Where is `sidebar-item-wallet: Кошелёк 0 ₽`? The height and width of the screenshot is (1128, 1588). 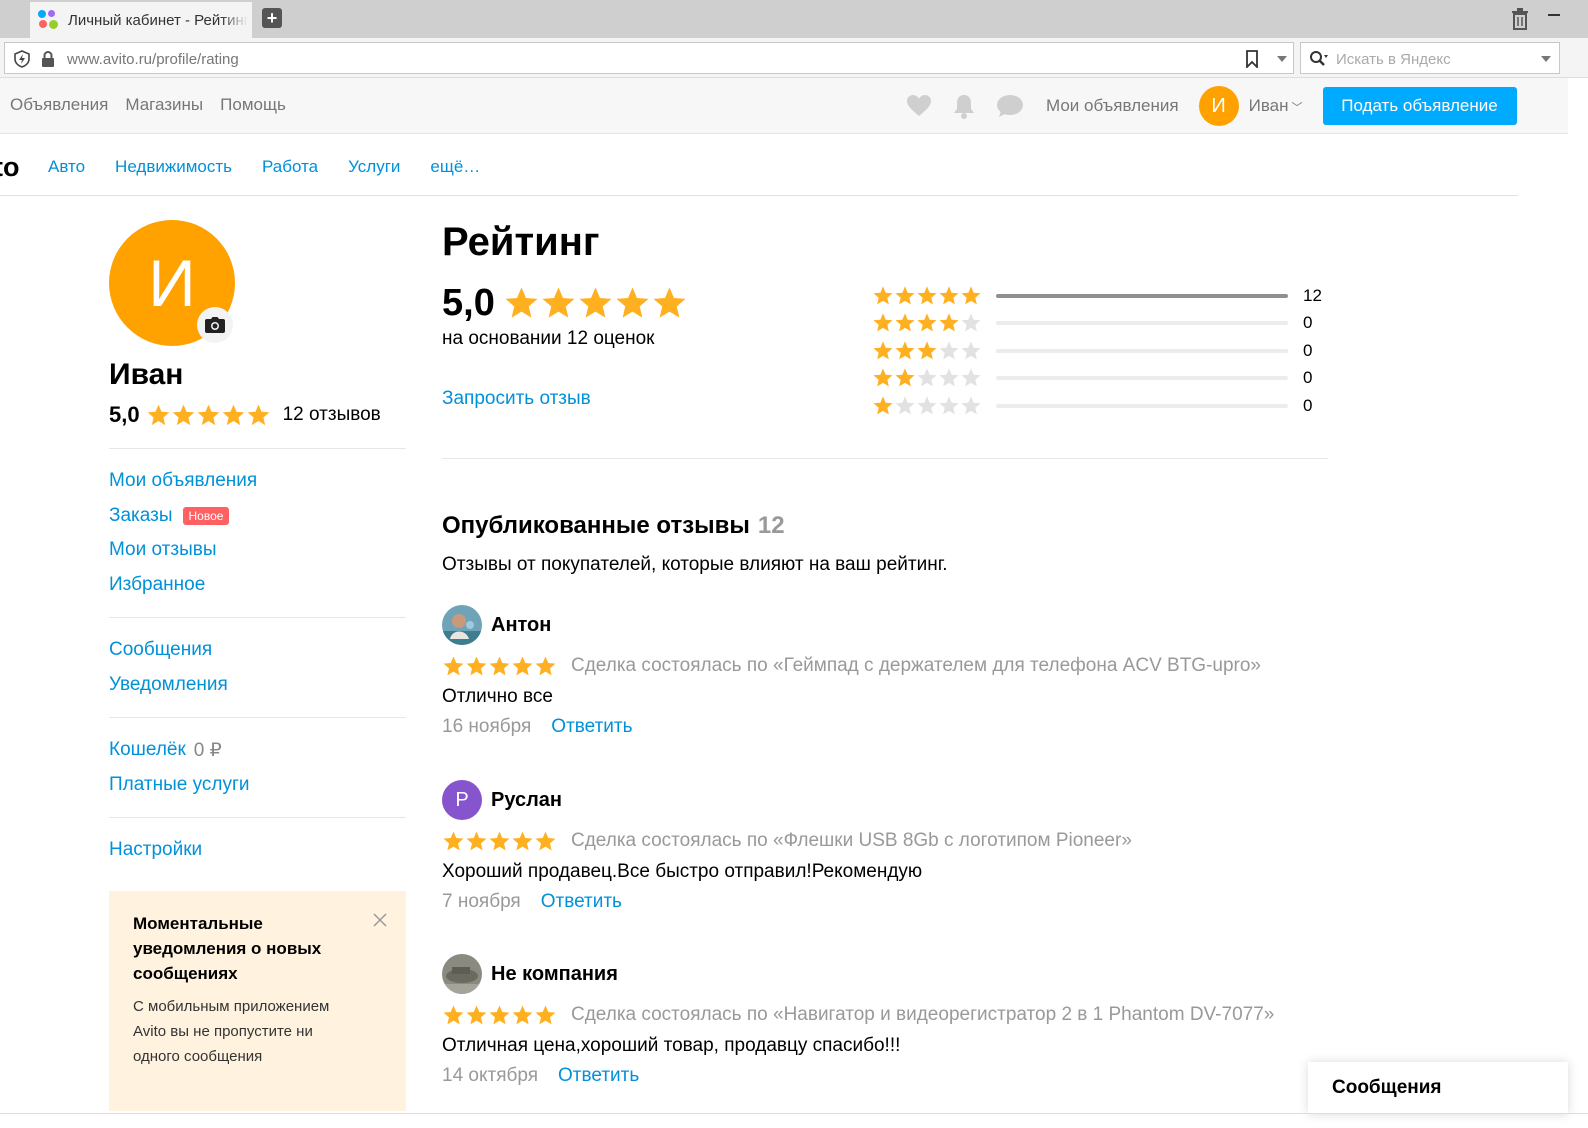
sidebar-item-wallet: Кошелёк 0 ₽ is located at coordinates (257, 750).